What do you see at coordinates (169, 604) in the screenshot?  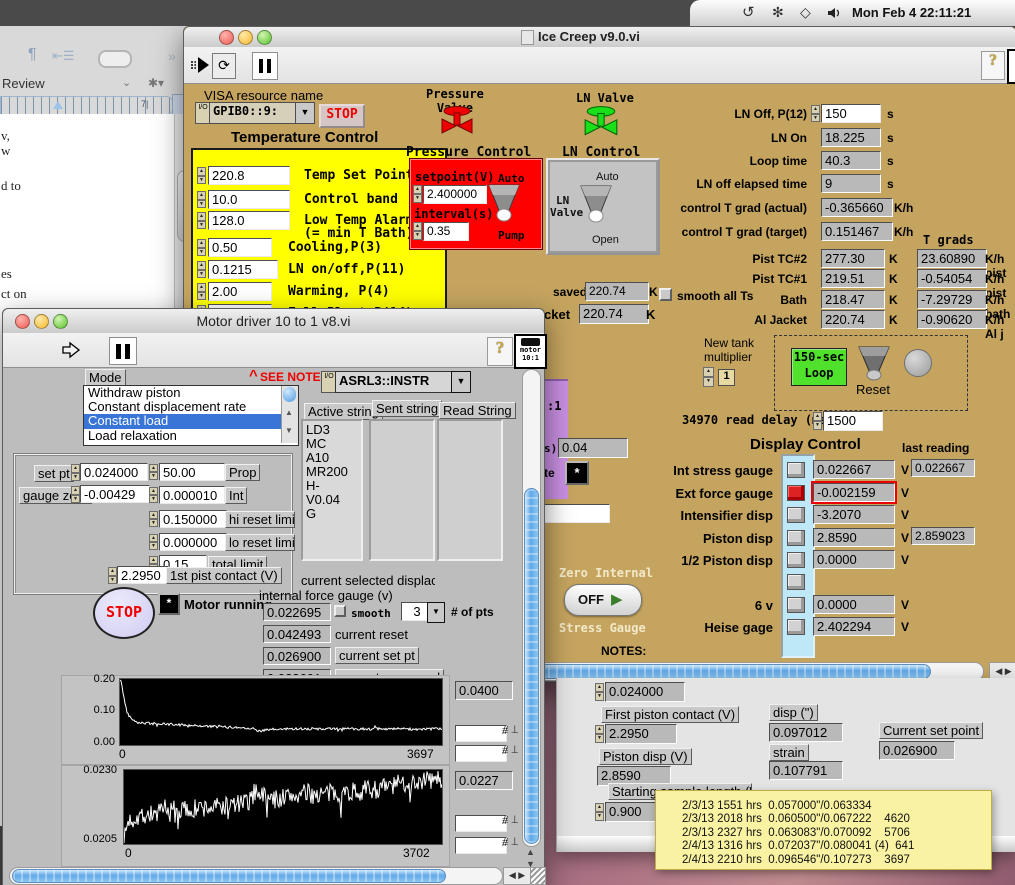 I see `motor-running-checkbox: *` at bounding box center [169, 604].